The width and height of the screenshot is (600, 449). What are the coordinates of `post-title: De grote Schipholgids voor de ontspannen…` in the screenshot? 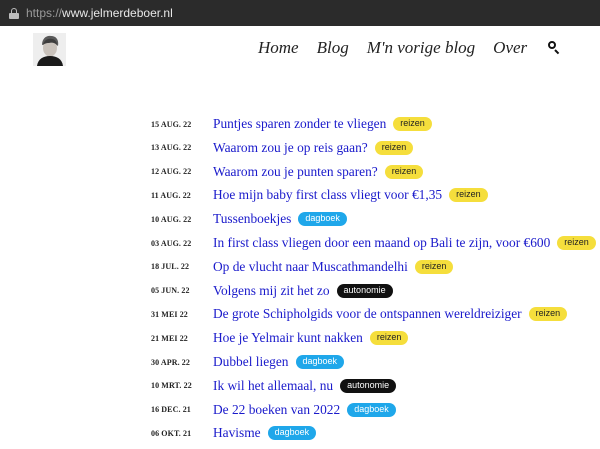 It's located at (367, 313).